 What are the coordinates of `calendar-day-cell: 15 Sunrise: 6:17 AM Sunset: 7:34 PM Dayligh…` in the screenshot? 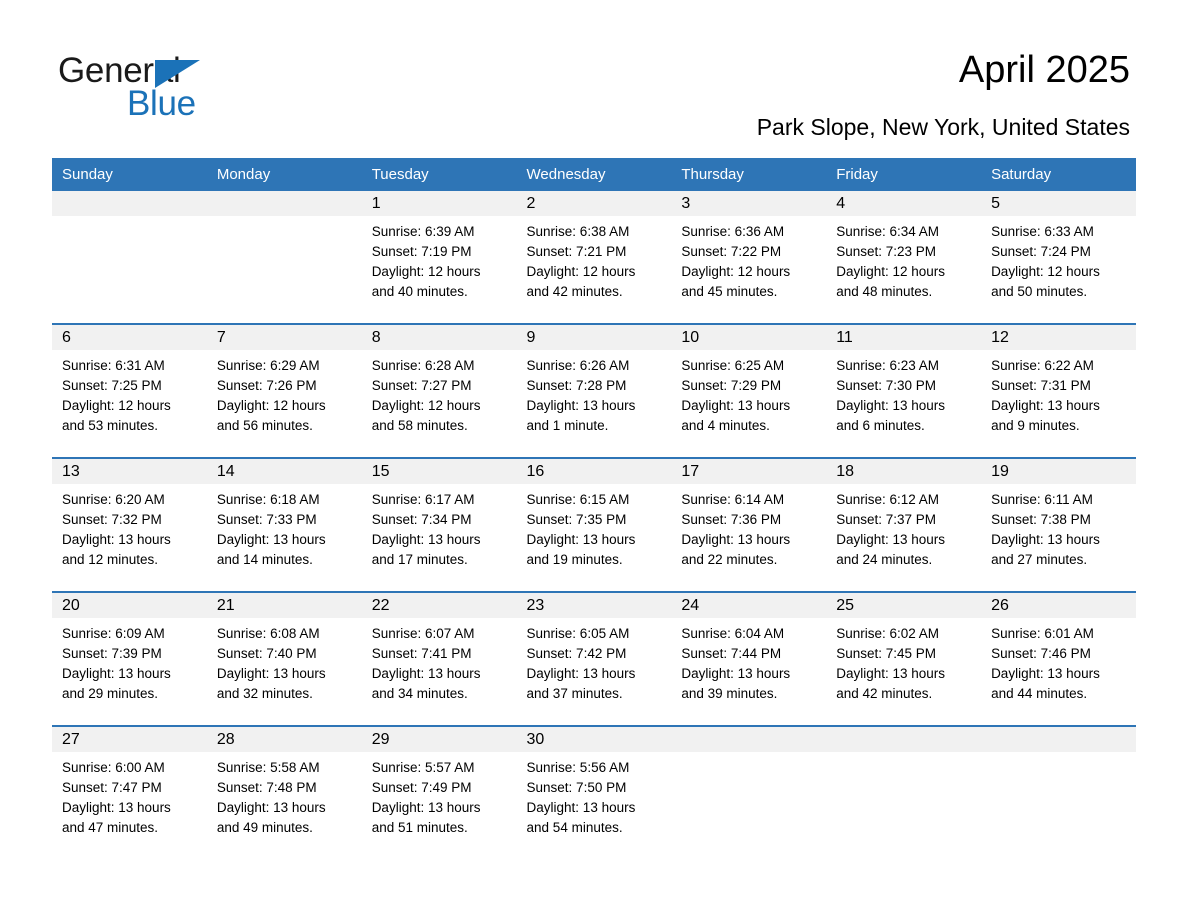 It's located at (439, 524).